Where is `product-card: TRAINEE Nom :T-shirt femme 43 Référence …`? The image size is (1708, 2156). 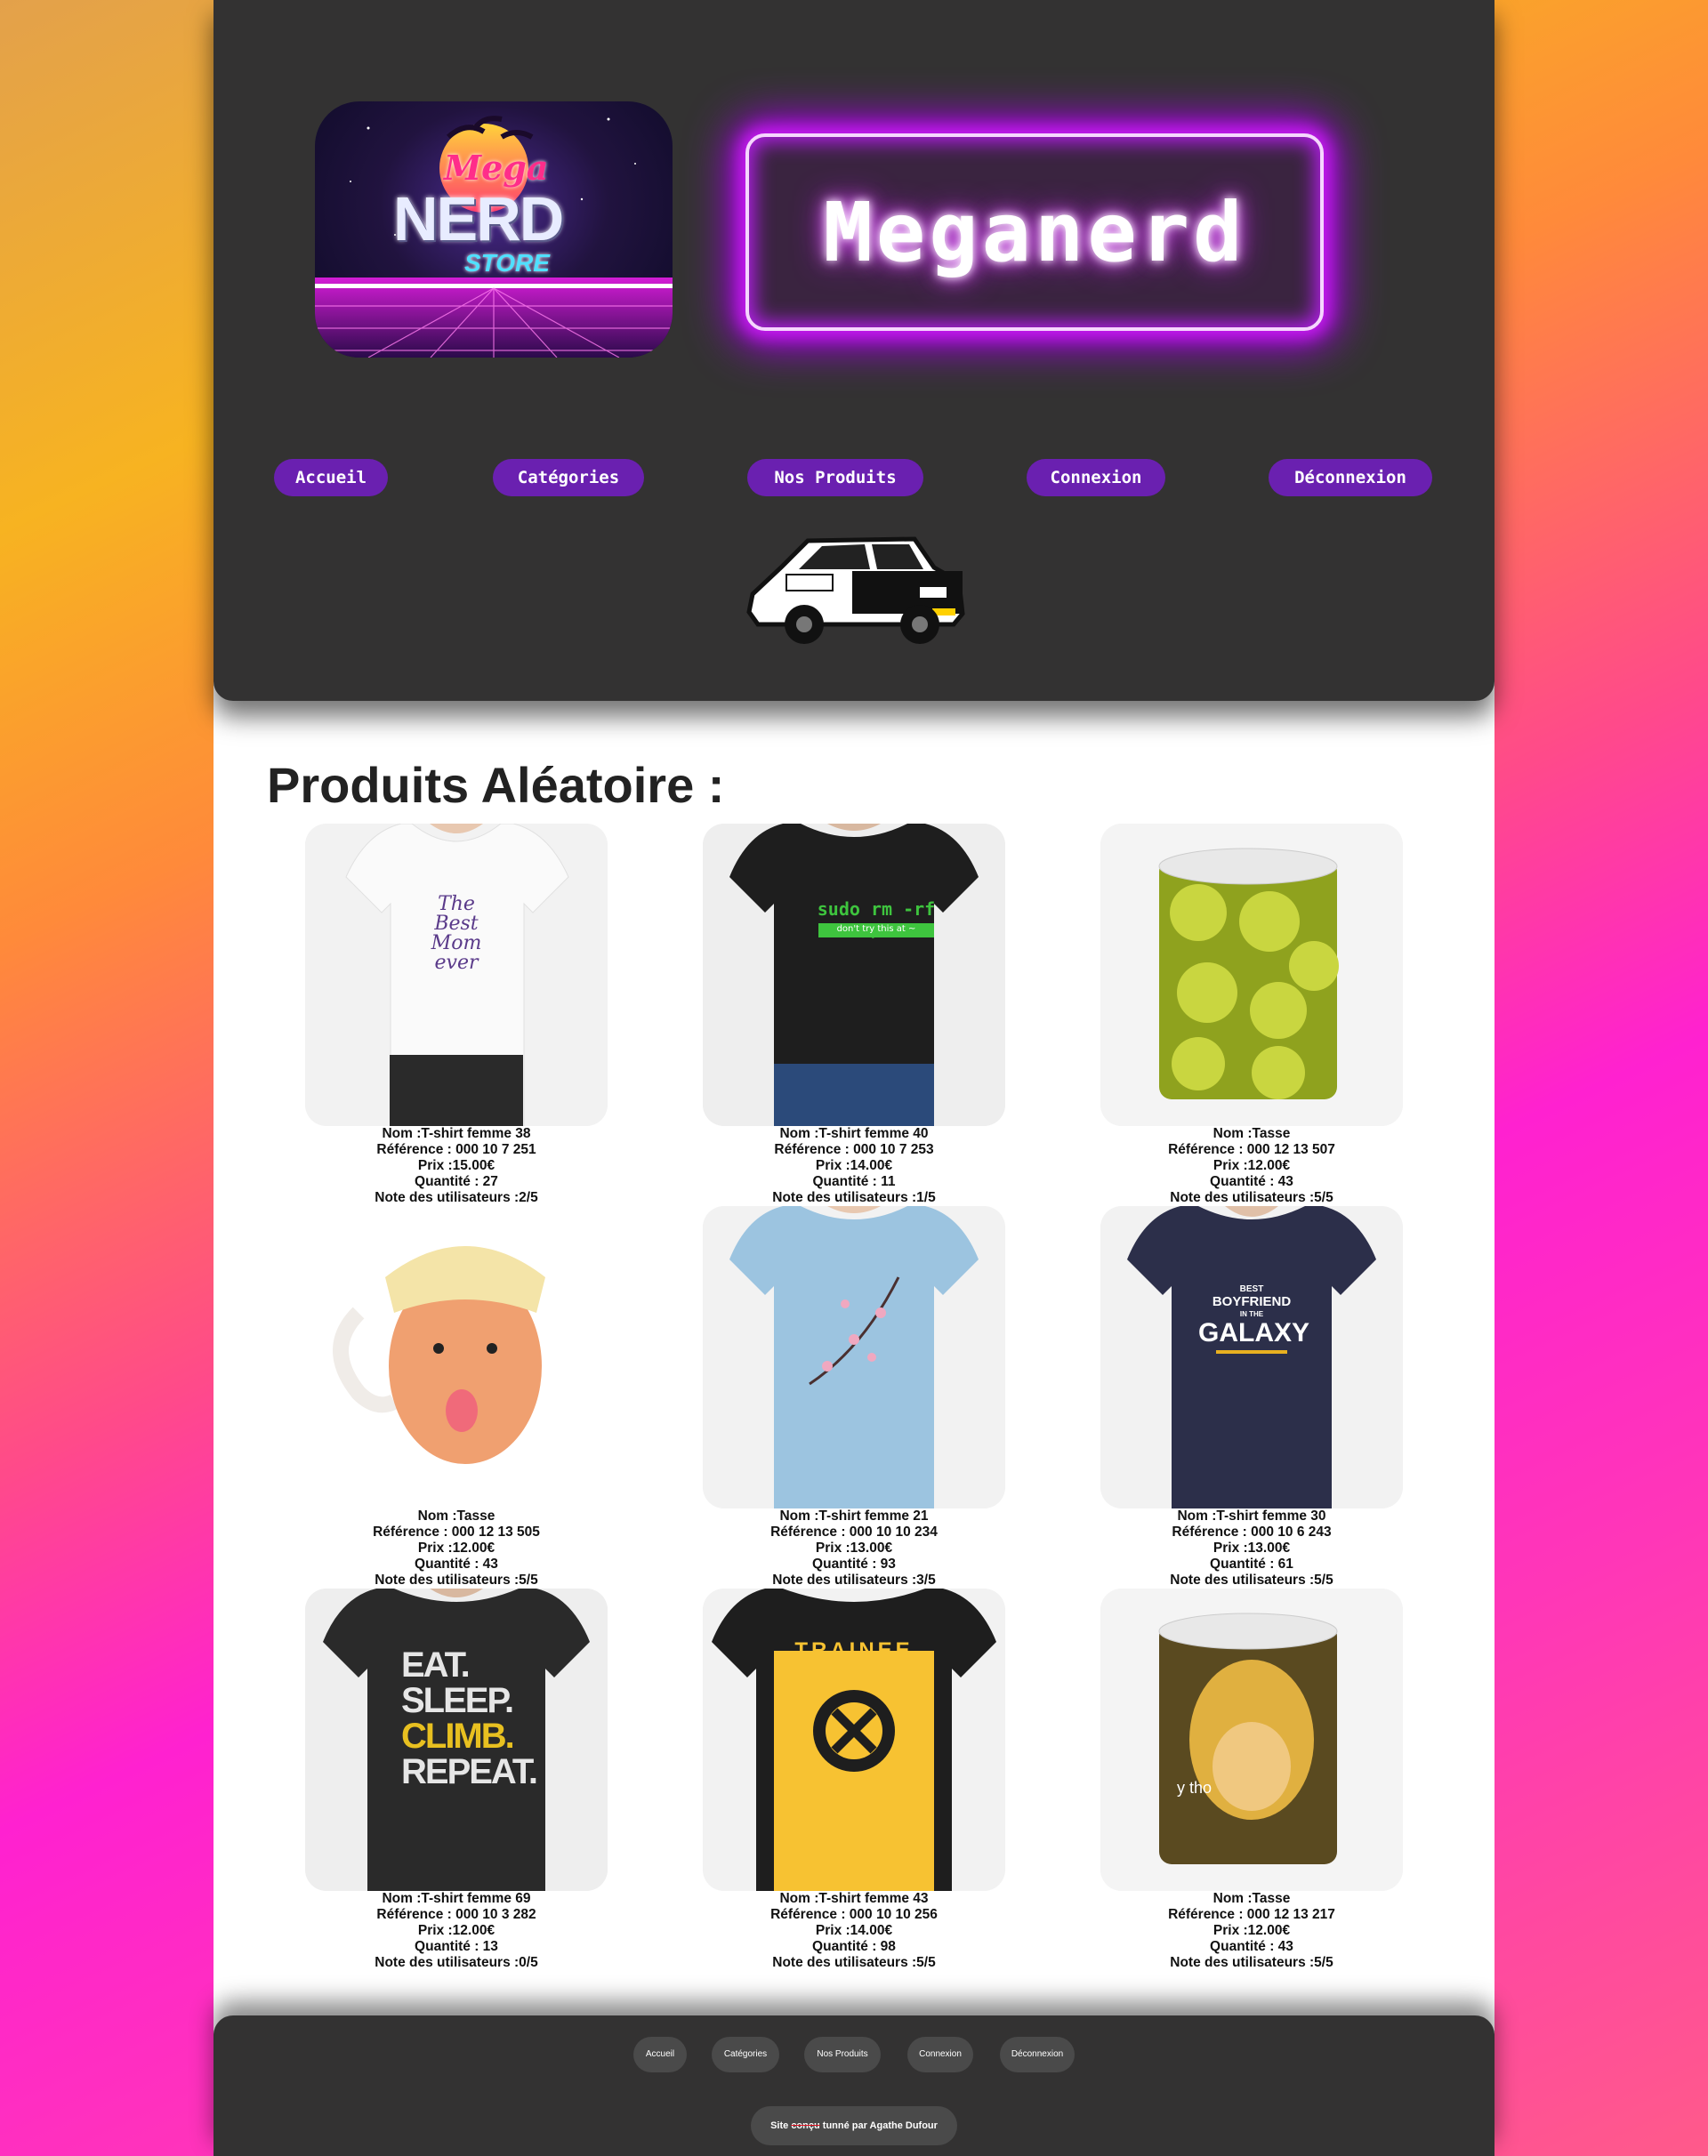
product-card: TRAINEE Nom :T-shirt femme 43 Référence … is located at coordinates (854, 1780).